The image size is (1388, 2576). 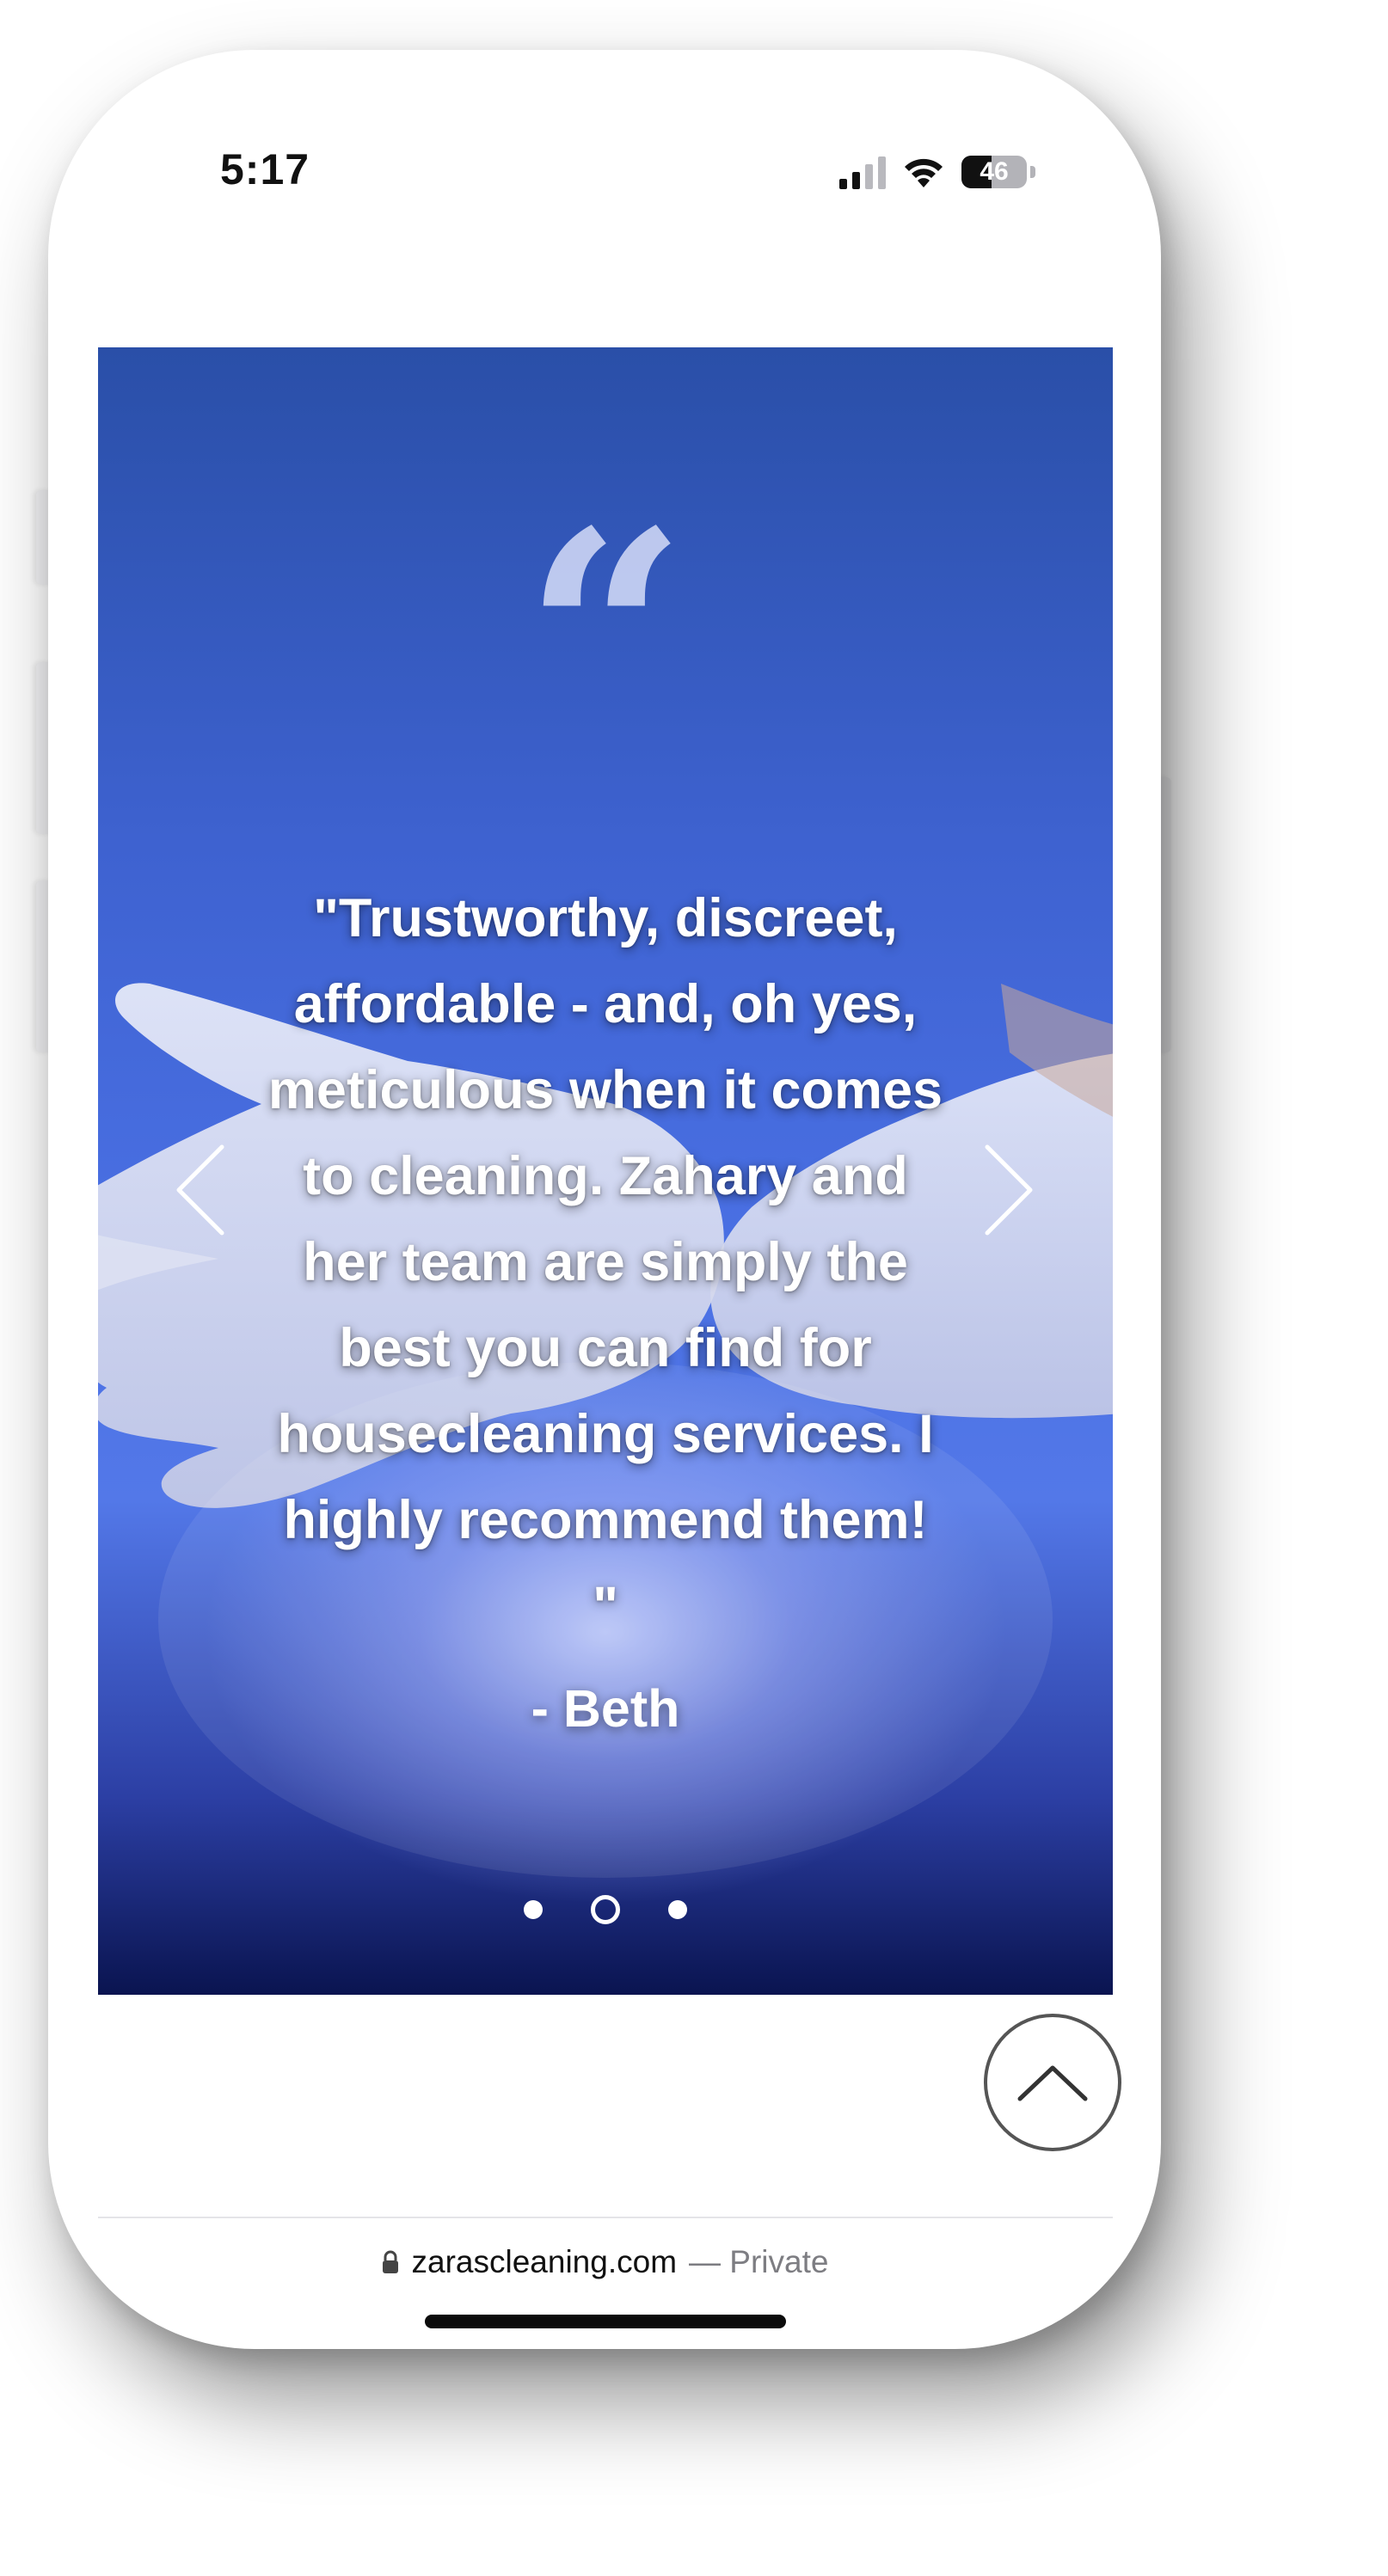 I want to click on carousel-dot-active, so click(x=606, y=1909).